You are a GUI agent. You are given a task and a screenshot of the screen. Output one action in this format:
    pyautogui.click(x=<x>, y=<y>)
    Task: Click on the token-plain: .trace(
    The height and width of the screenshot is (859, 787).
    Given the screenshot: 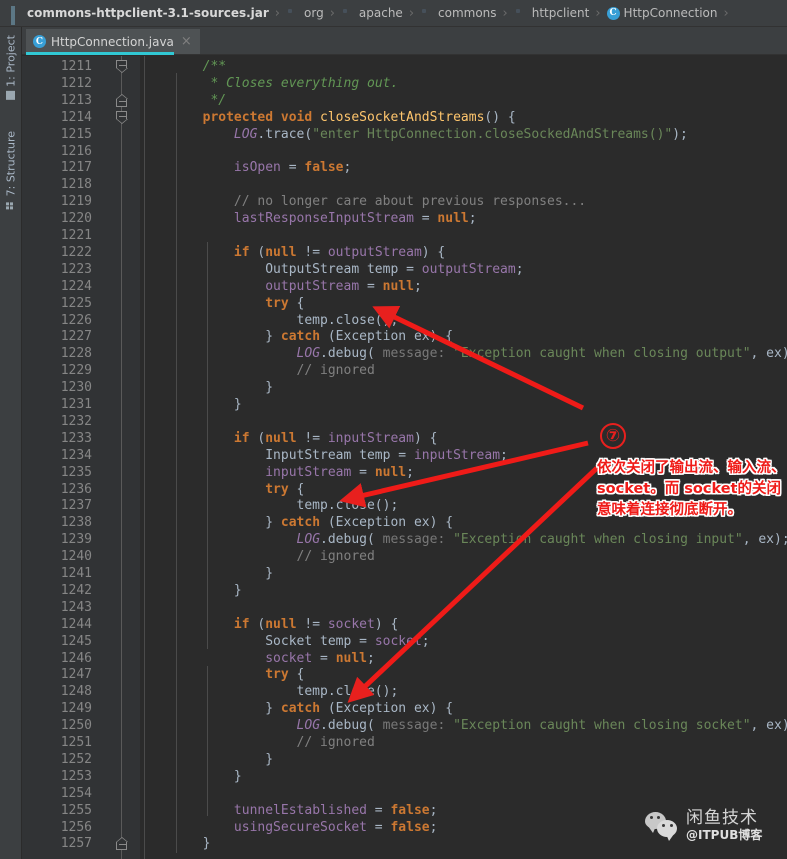 What is the action you would take?
    pyautogui.click(x=285, y=134)
    